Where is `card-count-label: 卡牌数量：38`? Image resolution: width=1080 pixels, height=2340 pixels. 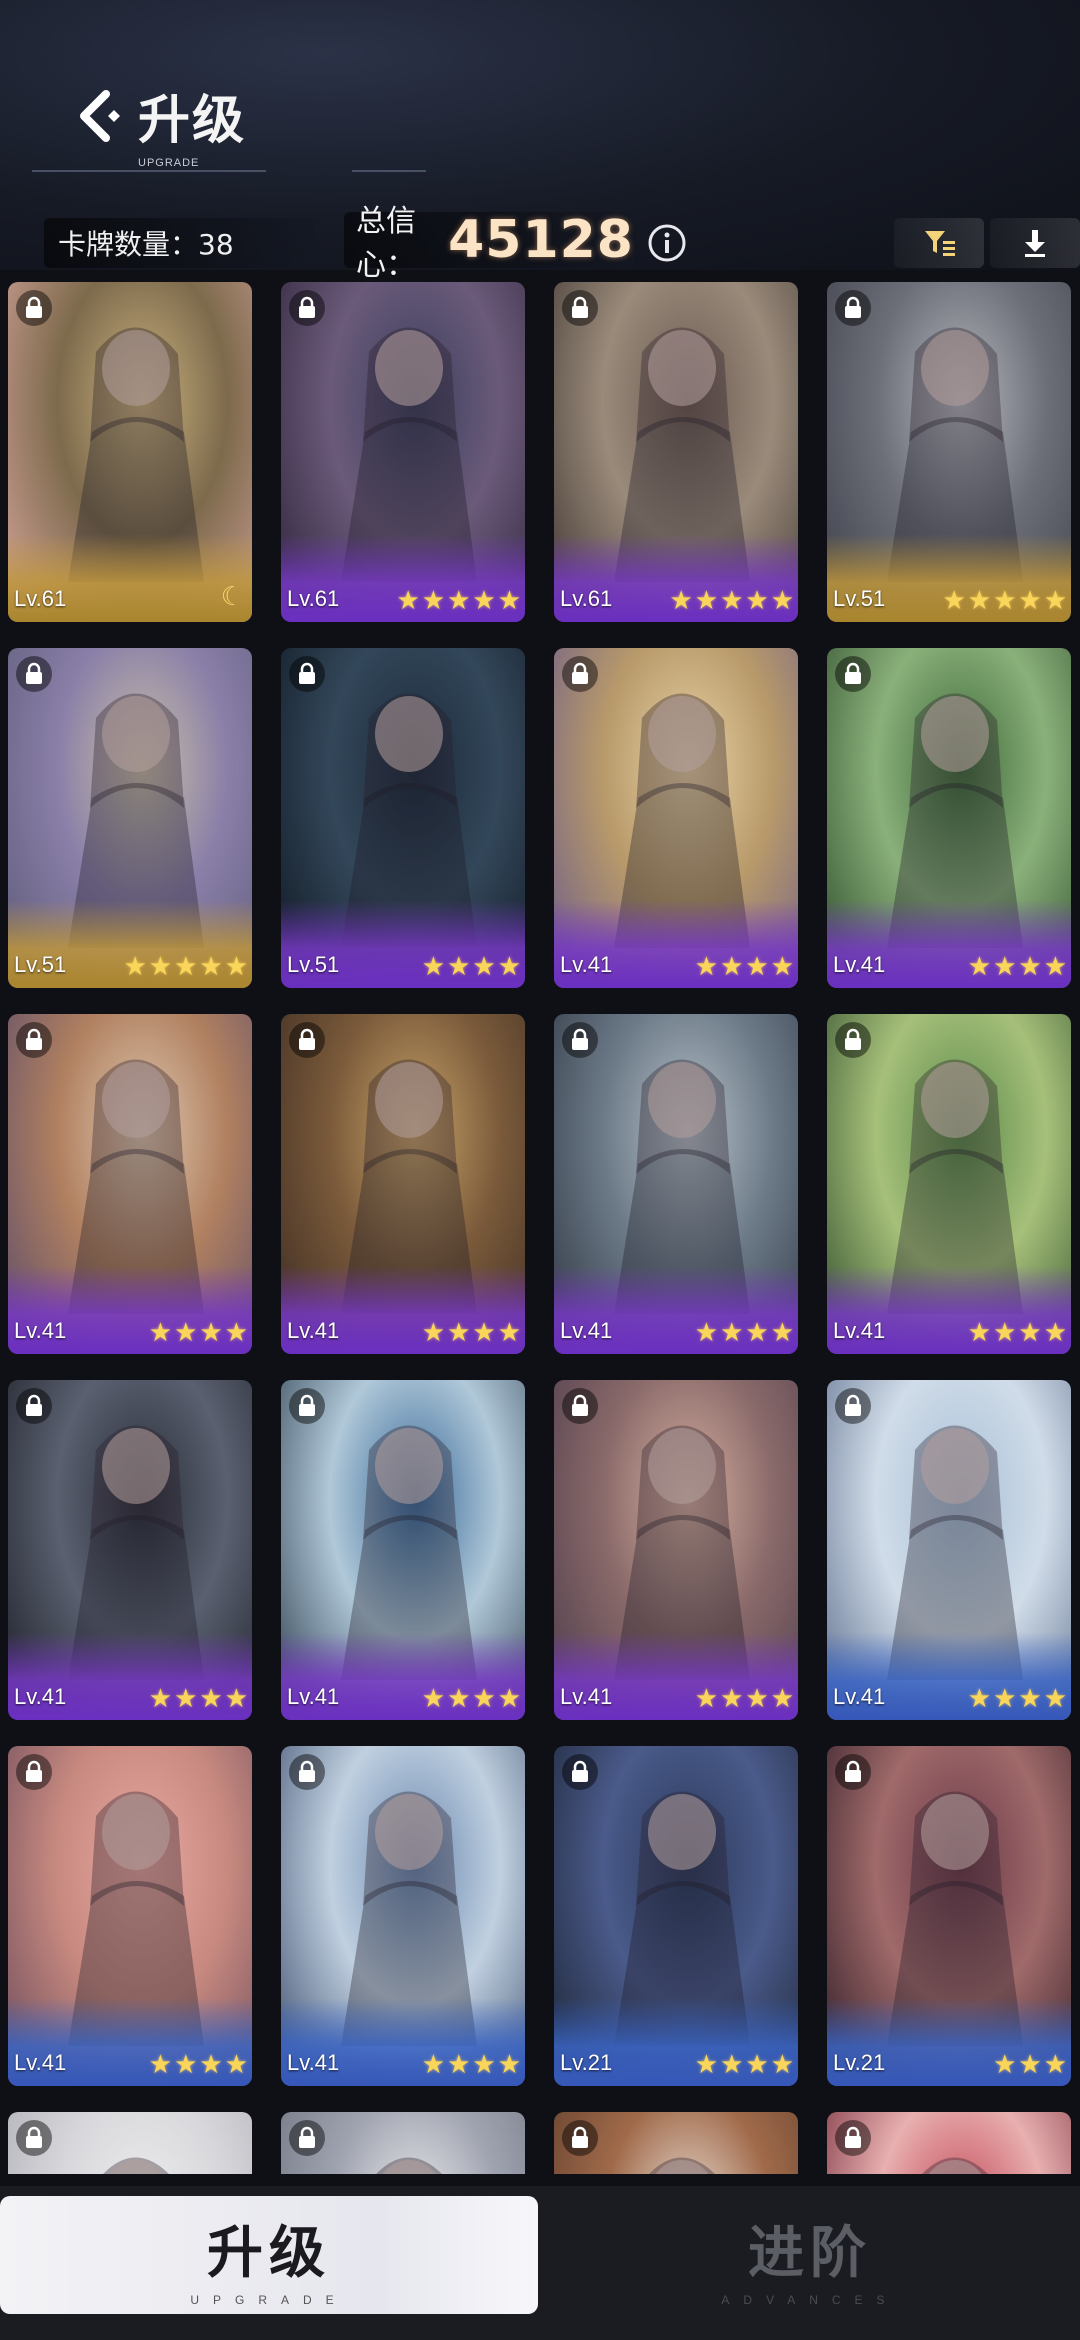
card-count-label: 卡牌数量：38 is located at coordinates (146, 244).